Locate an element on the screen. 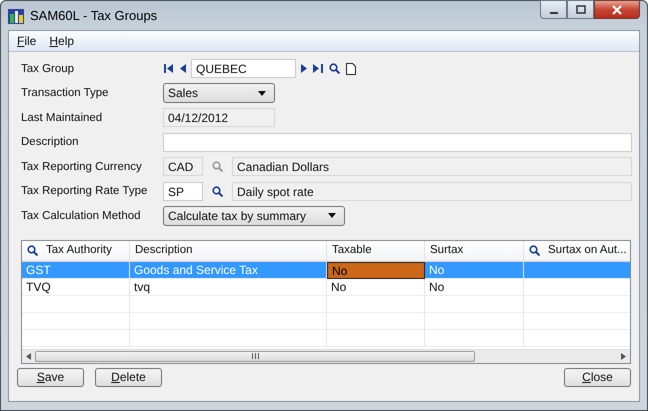 The width and height of the screenshot is (648, 411). window-title: SAM60L - Tax Groups is located at coordinates (94, 15).